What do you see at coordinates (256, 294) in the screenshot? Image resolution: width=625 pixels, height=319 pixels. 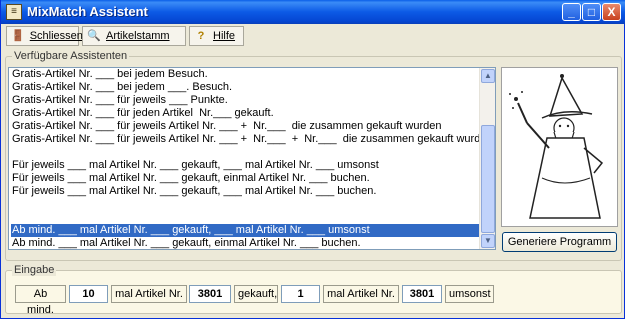 I see `label-bought: gekauft,` at bounding box center [256, 294].